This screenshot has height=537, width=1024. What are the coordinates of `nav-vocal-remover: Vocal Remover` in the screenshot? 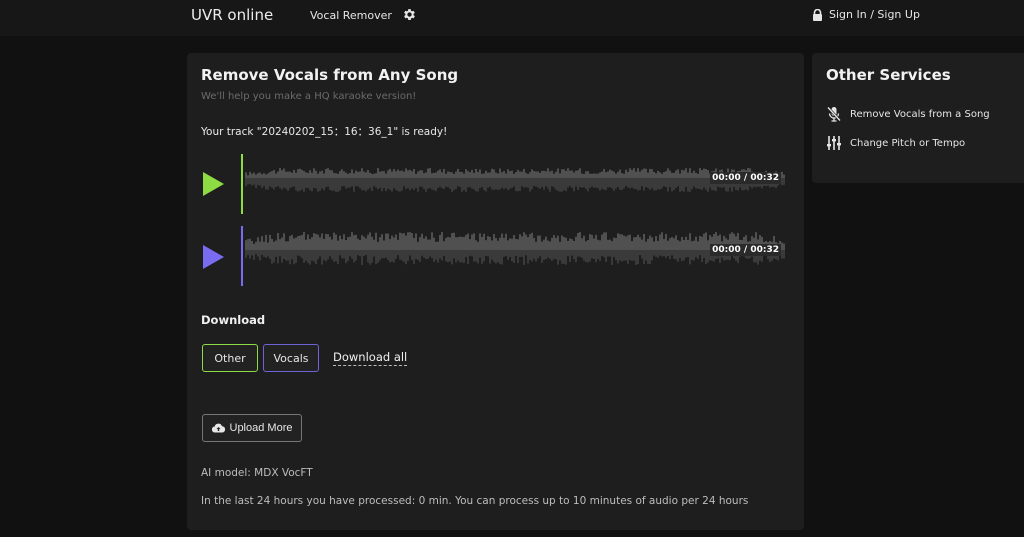 It's located at (351, 15).